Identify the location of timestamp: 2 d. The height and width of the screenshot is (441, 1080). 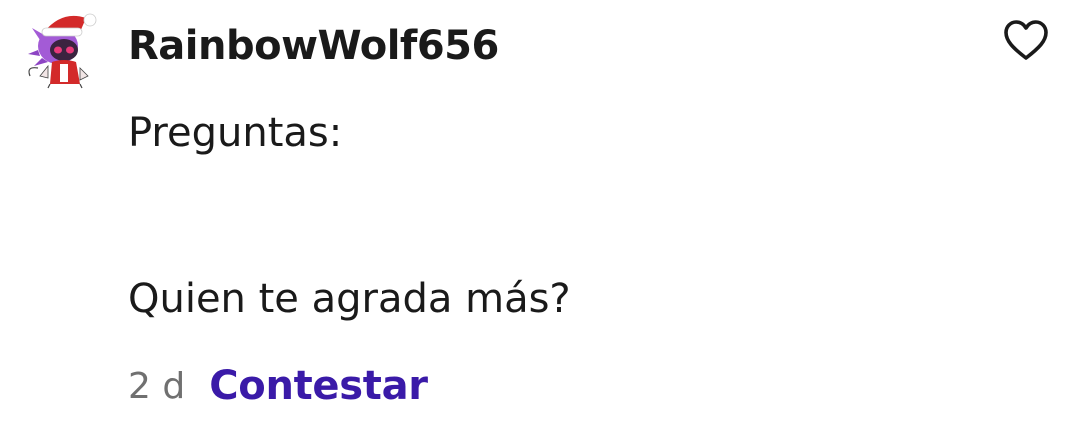
(157, 386).